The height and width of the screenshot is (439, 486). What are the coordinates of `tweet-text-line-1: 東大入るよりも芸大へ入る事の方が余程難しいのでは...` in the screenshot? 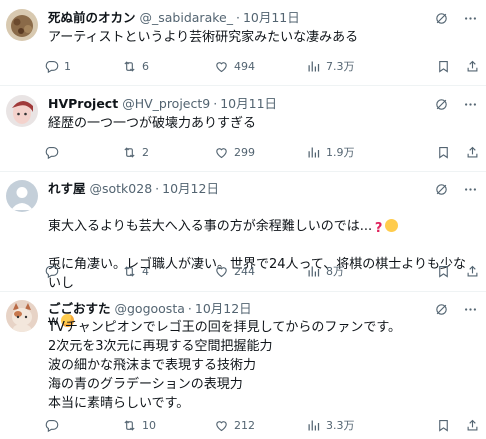 It's located at (210, 226).